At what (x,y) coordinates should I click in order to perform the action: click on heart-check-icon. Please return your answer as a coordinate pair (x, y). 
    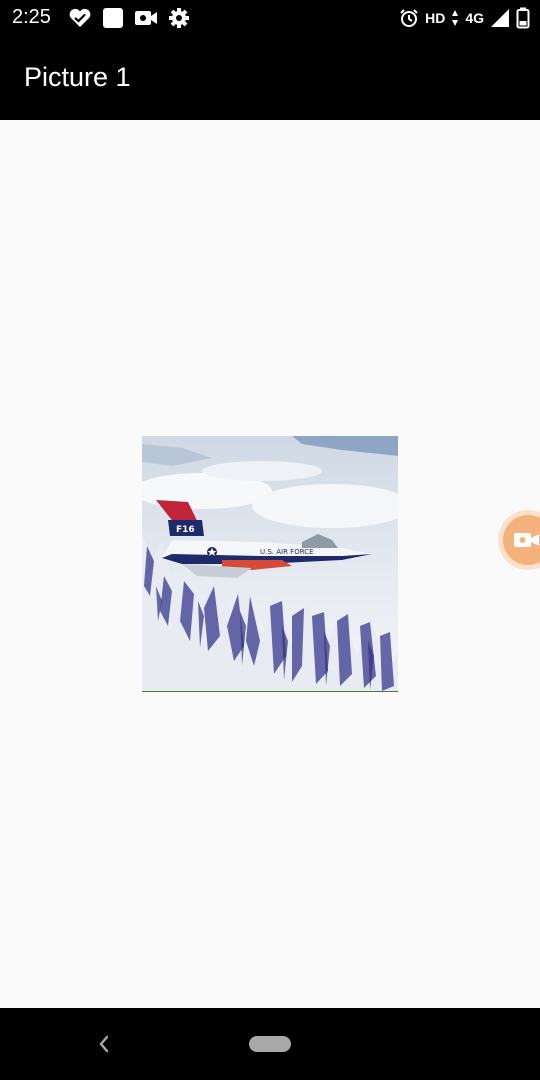
    Looking at the image, I should click on (80, 18).